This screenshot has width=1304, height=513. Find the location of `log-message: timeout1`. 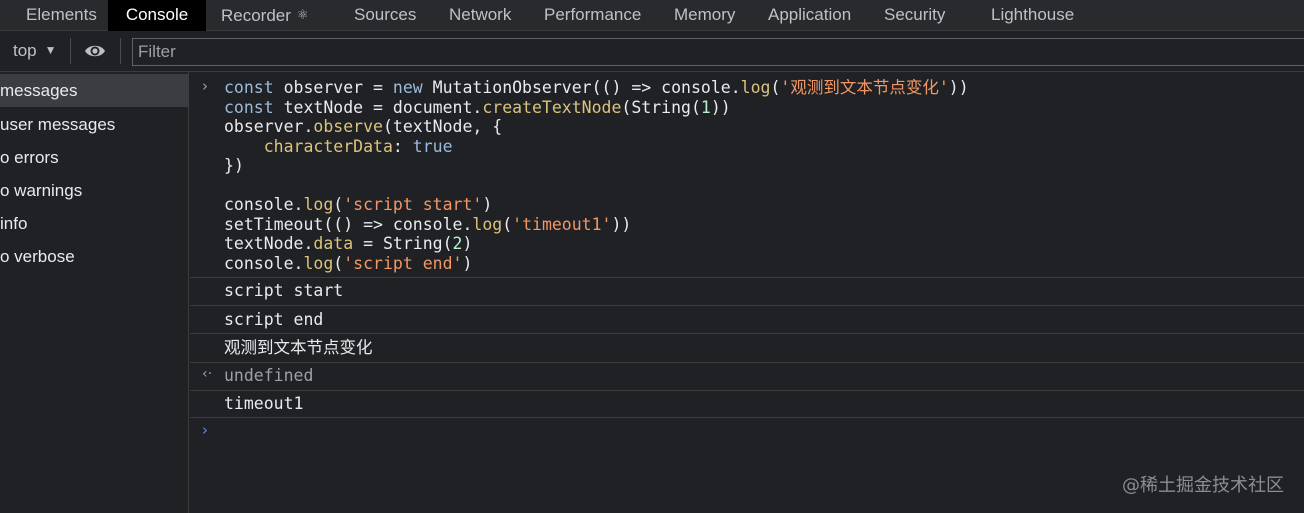

log-message: timeout1 is located at coordinates (264, 403).